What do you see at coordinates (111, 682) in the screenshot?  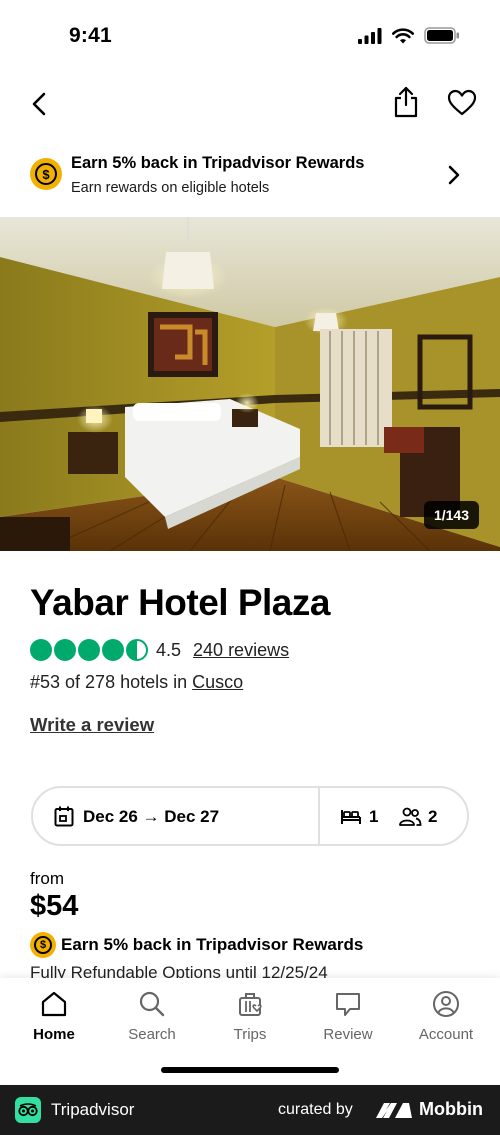 I see `ranking-prefix: #53 of 278 hotels in` at bounding box center [111, 682].